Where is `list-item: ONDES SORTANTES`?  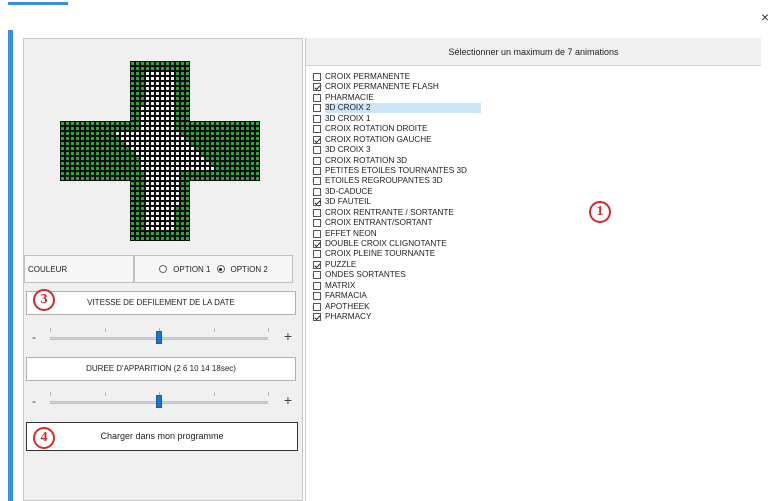 list-item: ONDES SORTANTES is located at coordinates (531, 275).